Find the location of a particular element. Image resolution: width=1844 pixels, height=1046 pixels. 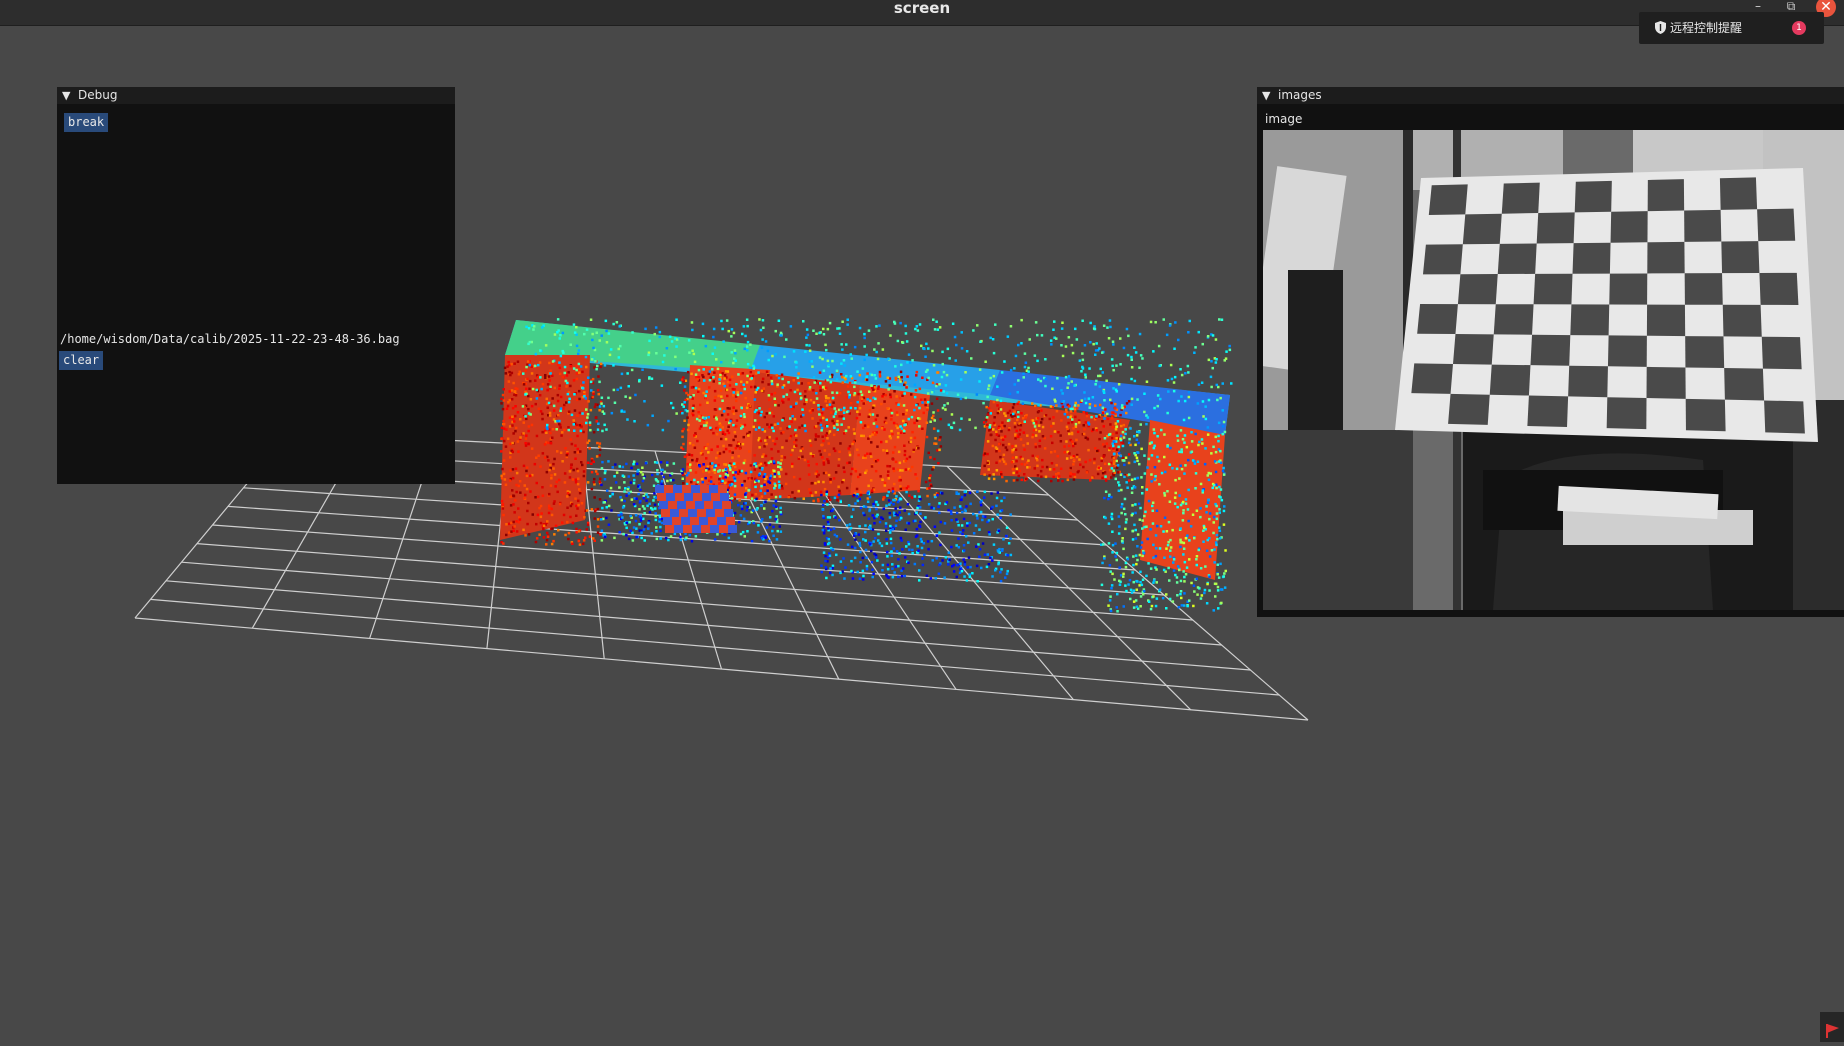

images-panel-title: images is located at coordinates (1300, 95).